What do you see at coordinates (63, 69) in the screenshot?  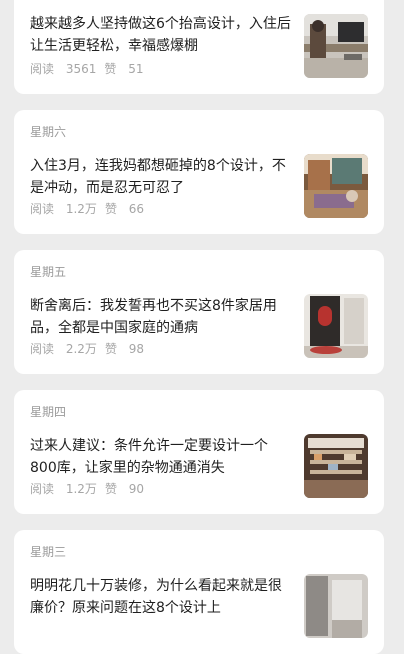 I see `read-count: 阅读 3561` at bounding box center [63, 69].